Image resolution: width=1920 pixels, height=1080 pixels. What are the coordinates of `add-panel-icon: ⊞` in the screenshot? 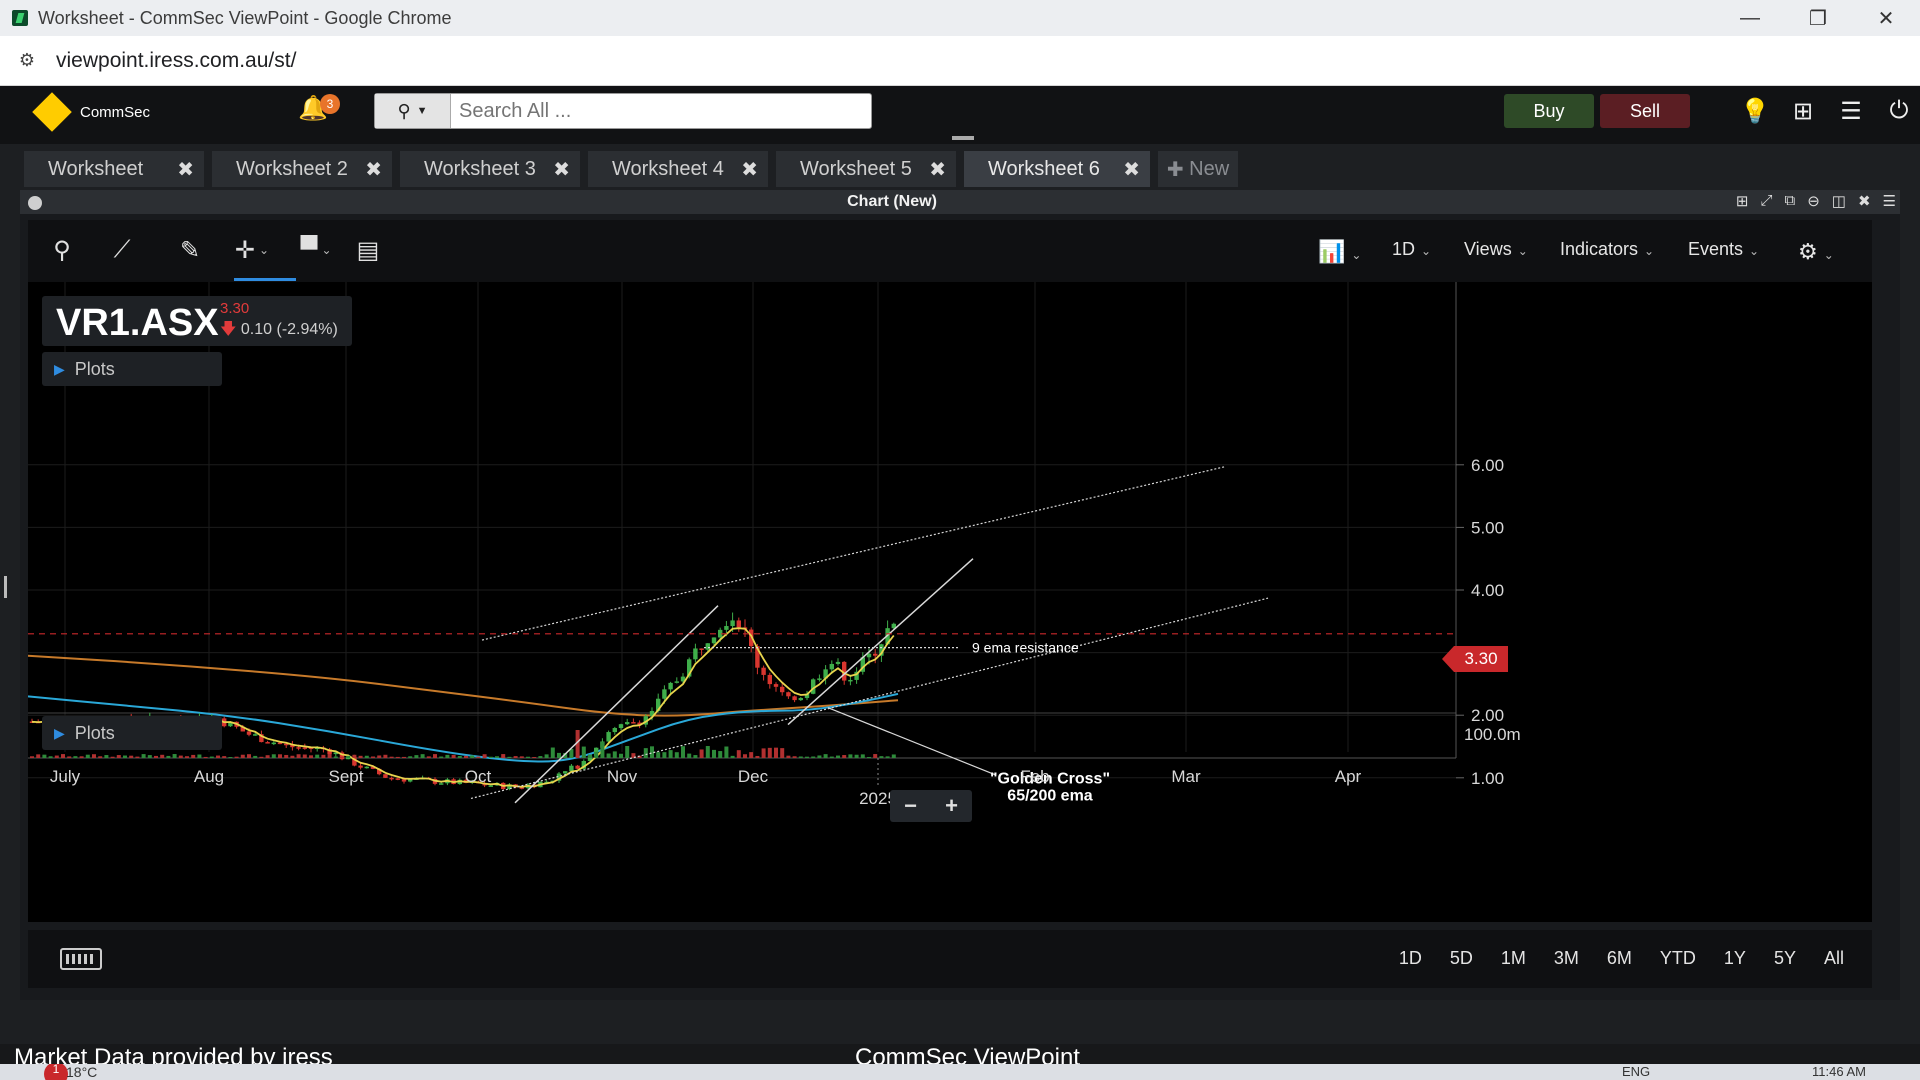 It's located at (1742, 201).